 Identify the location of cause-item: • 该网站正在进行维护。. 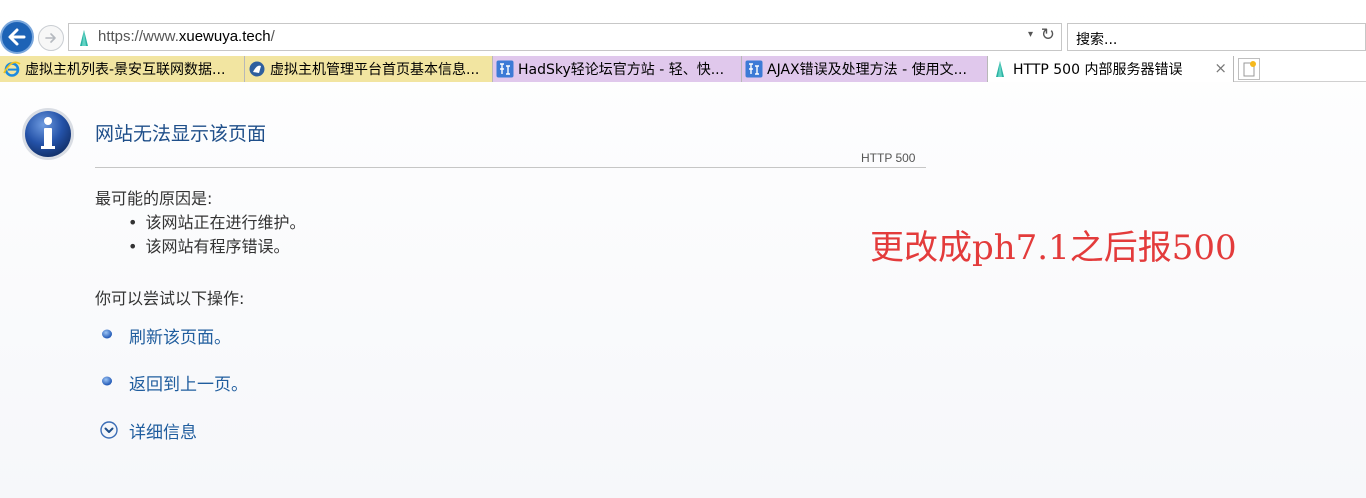
(216, 221).